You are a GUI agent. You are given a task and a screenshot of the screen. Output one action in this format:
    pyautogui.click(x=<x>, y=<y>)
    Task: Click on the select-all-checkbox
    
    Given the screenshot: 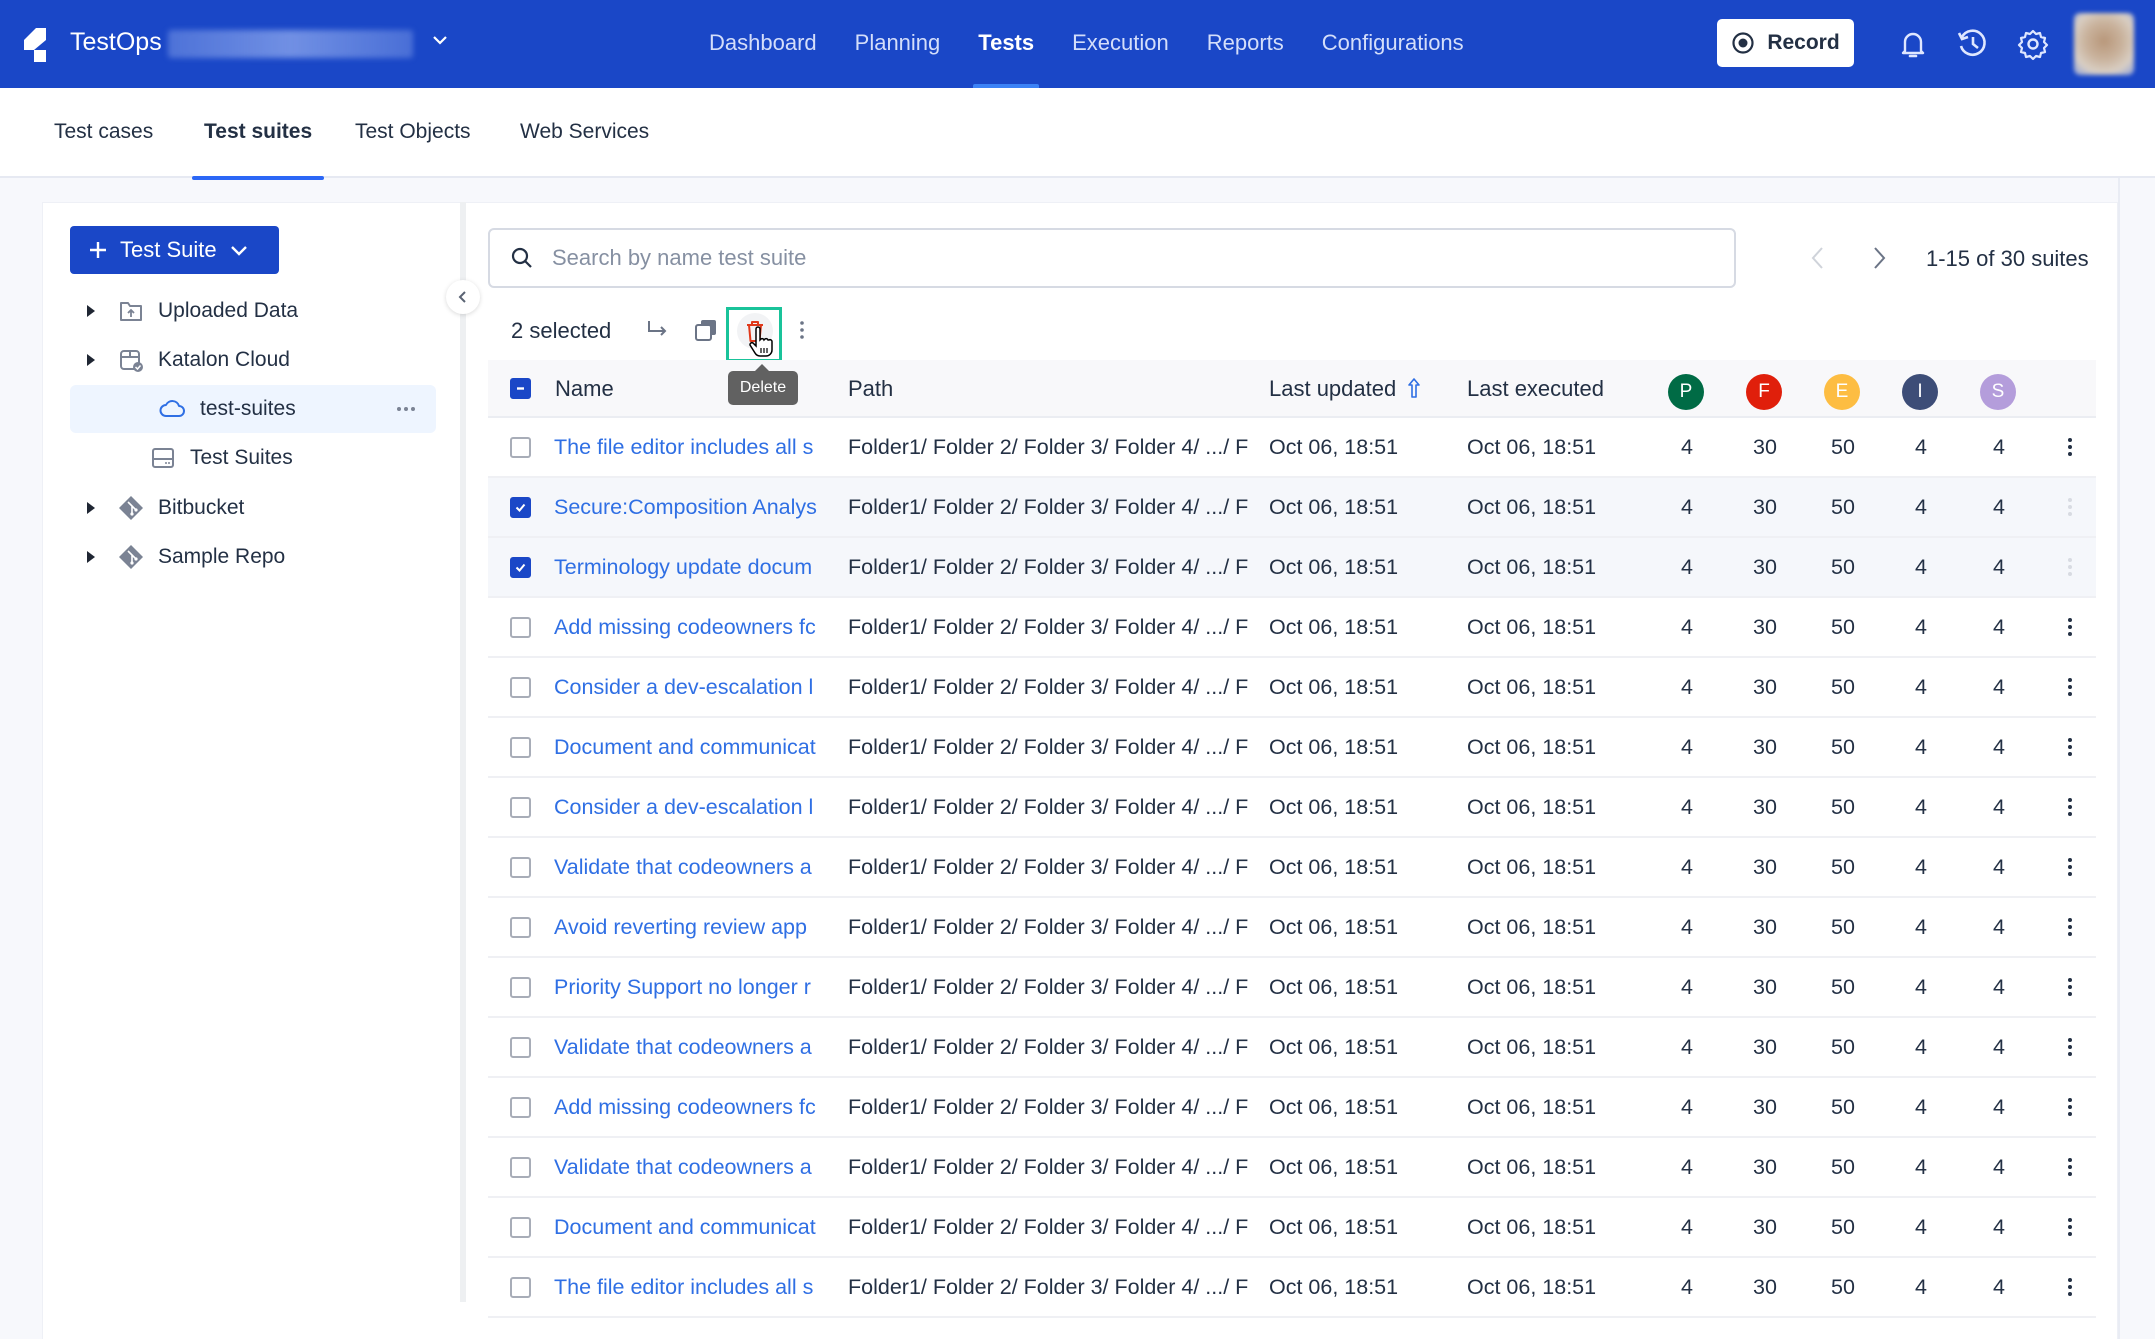 What is the action you would take?
    pyautogui.click(x=520, y=388)
    